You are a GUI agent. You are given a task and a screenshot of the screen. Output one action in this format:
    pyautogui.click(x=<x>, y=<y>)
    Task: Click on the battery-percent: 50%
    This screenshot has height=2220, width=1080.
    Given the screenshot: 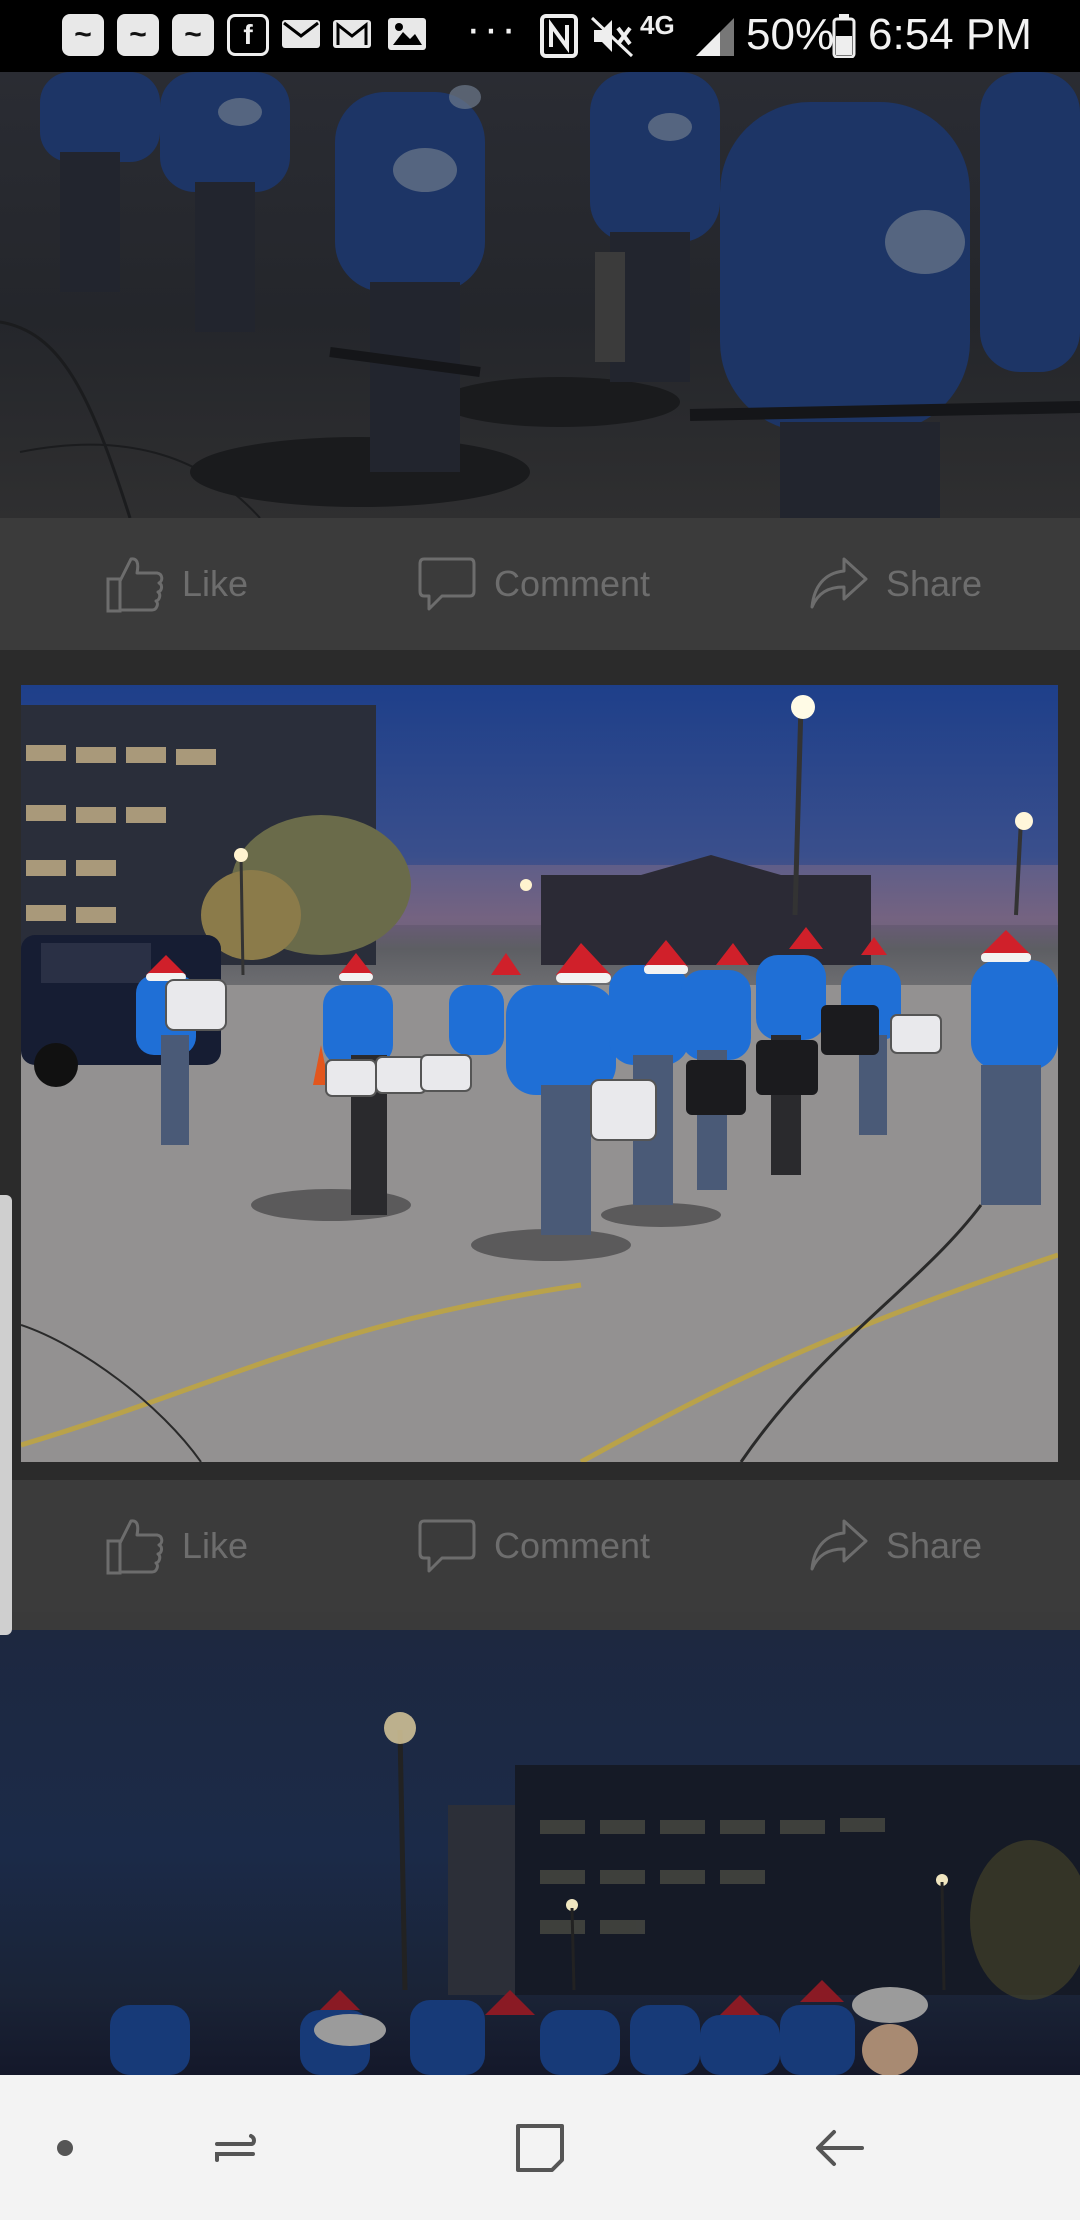 What is the action you would take?
    pyautogui.click(x=790, y=34)
    